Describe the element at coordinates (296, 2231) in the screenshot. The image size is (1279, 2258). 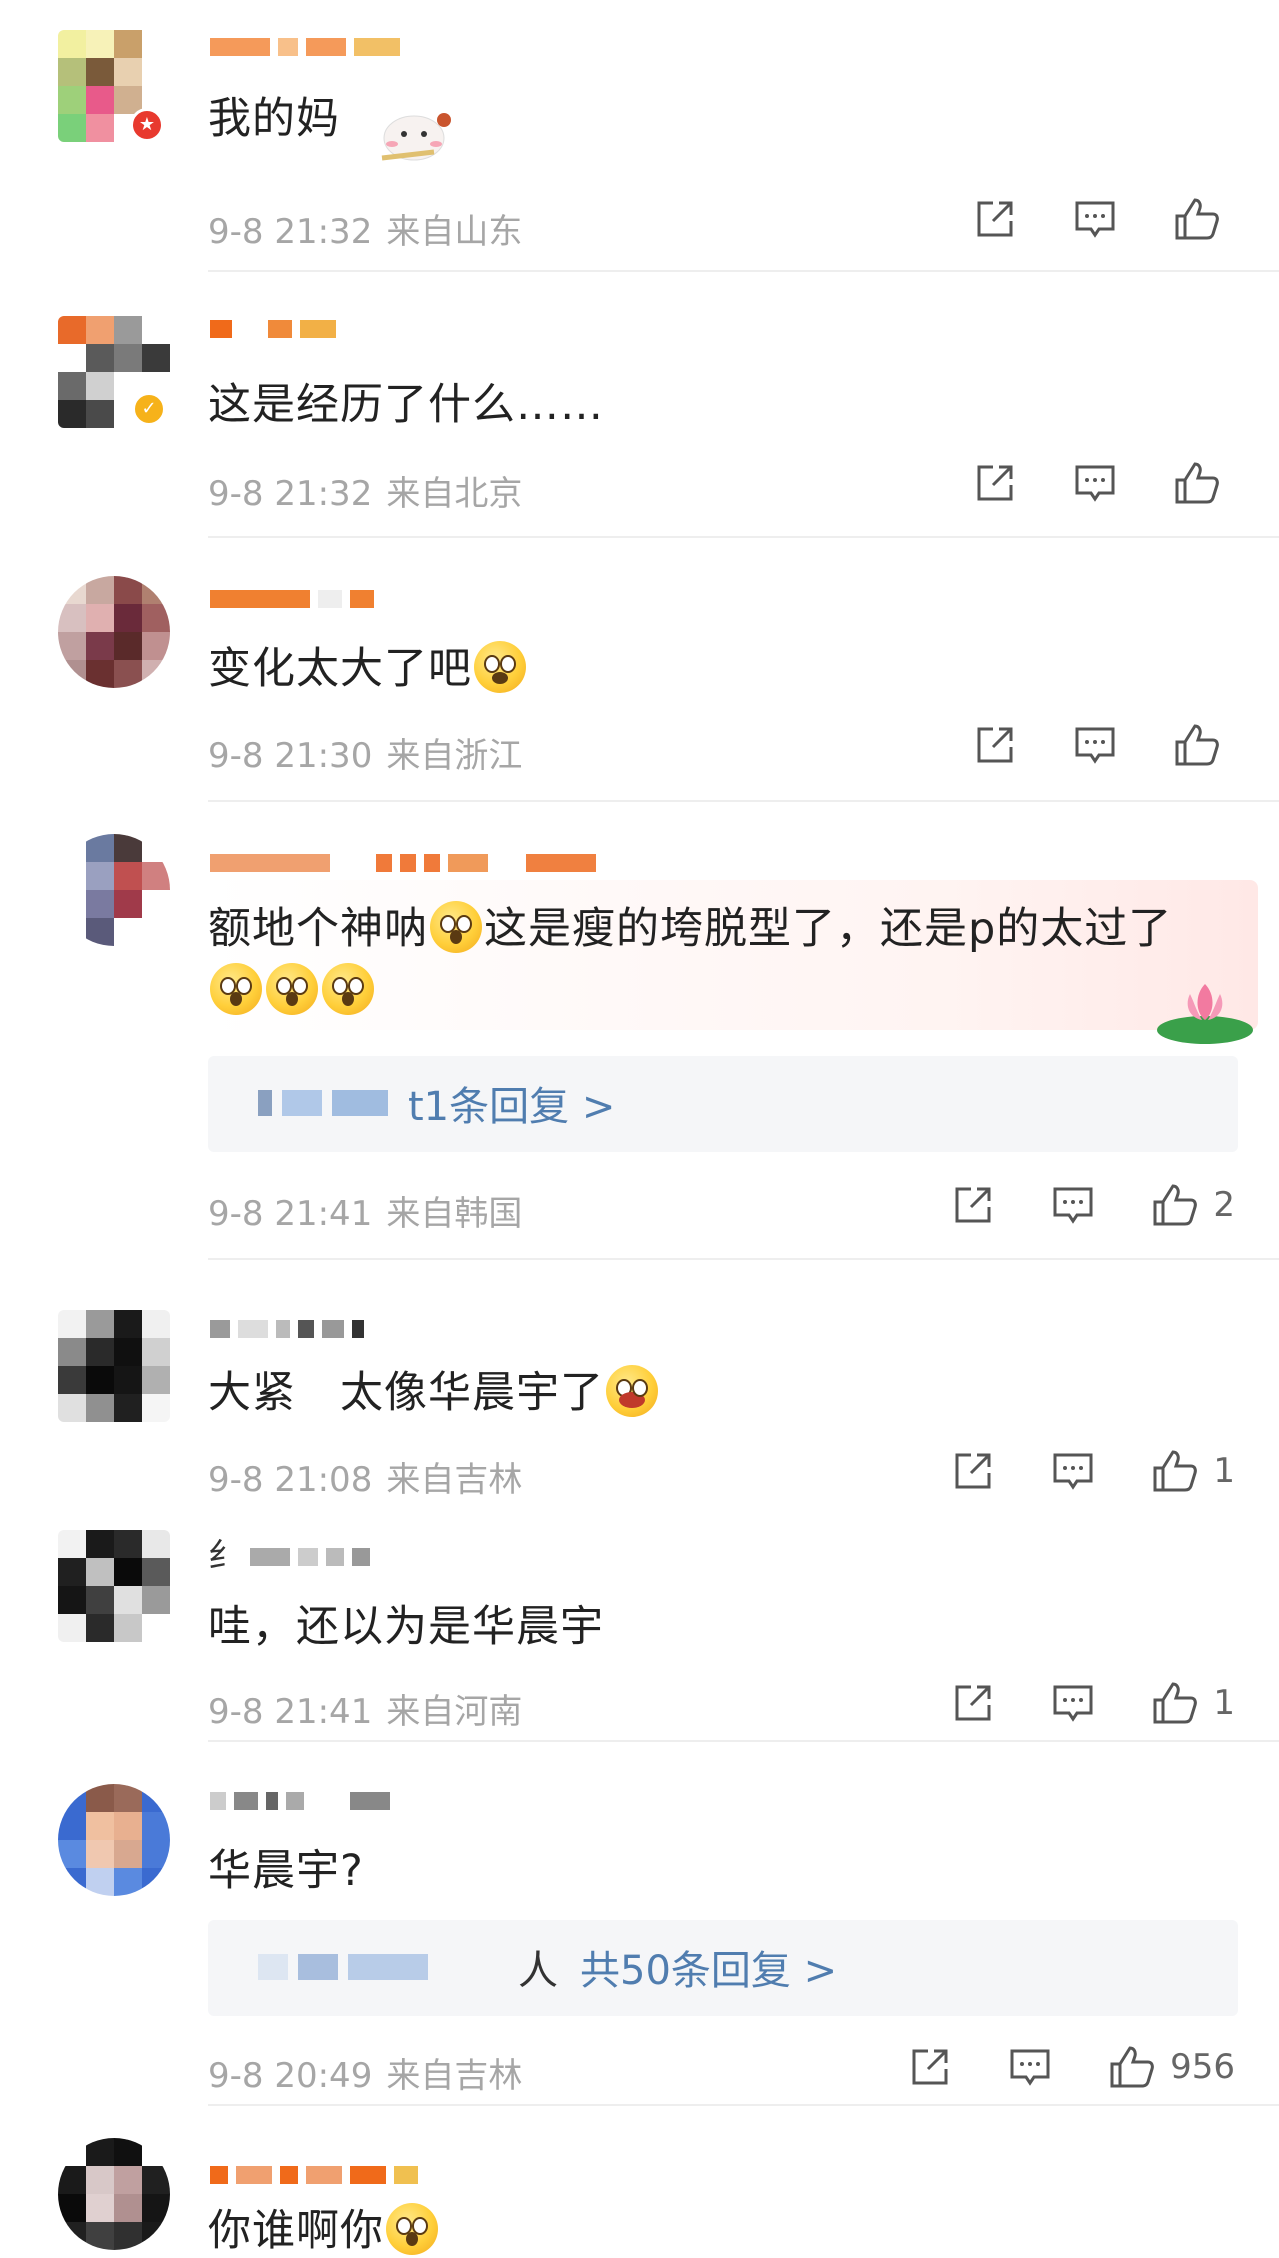
I see `comment-text-content: 你谁啊你` at that location.